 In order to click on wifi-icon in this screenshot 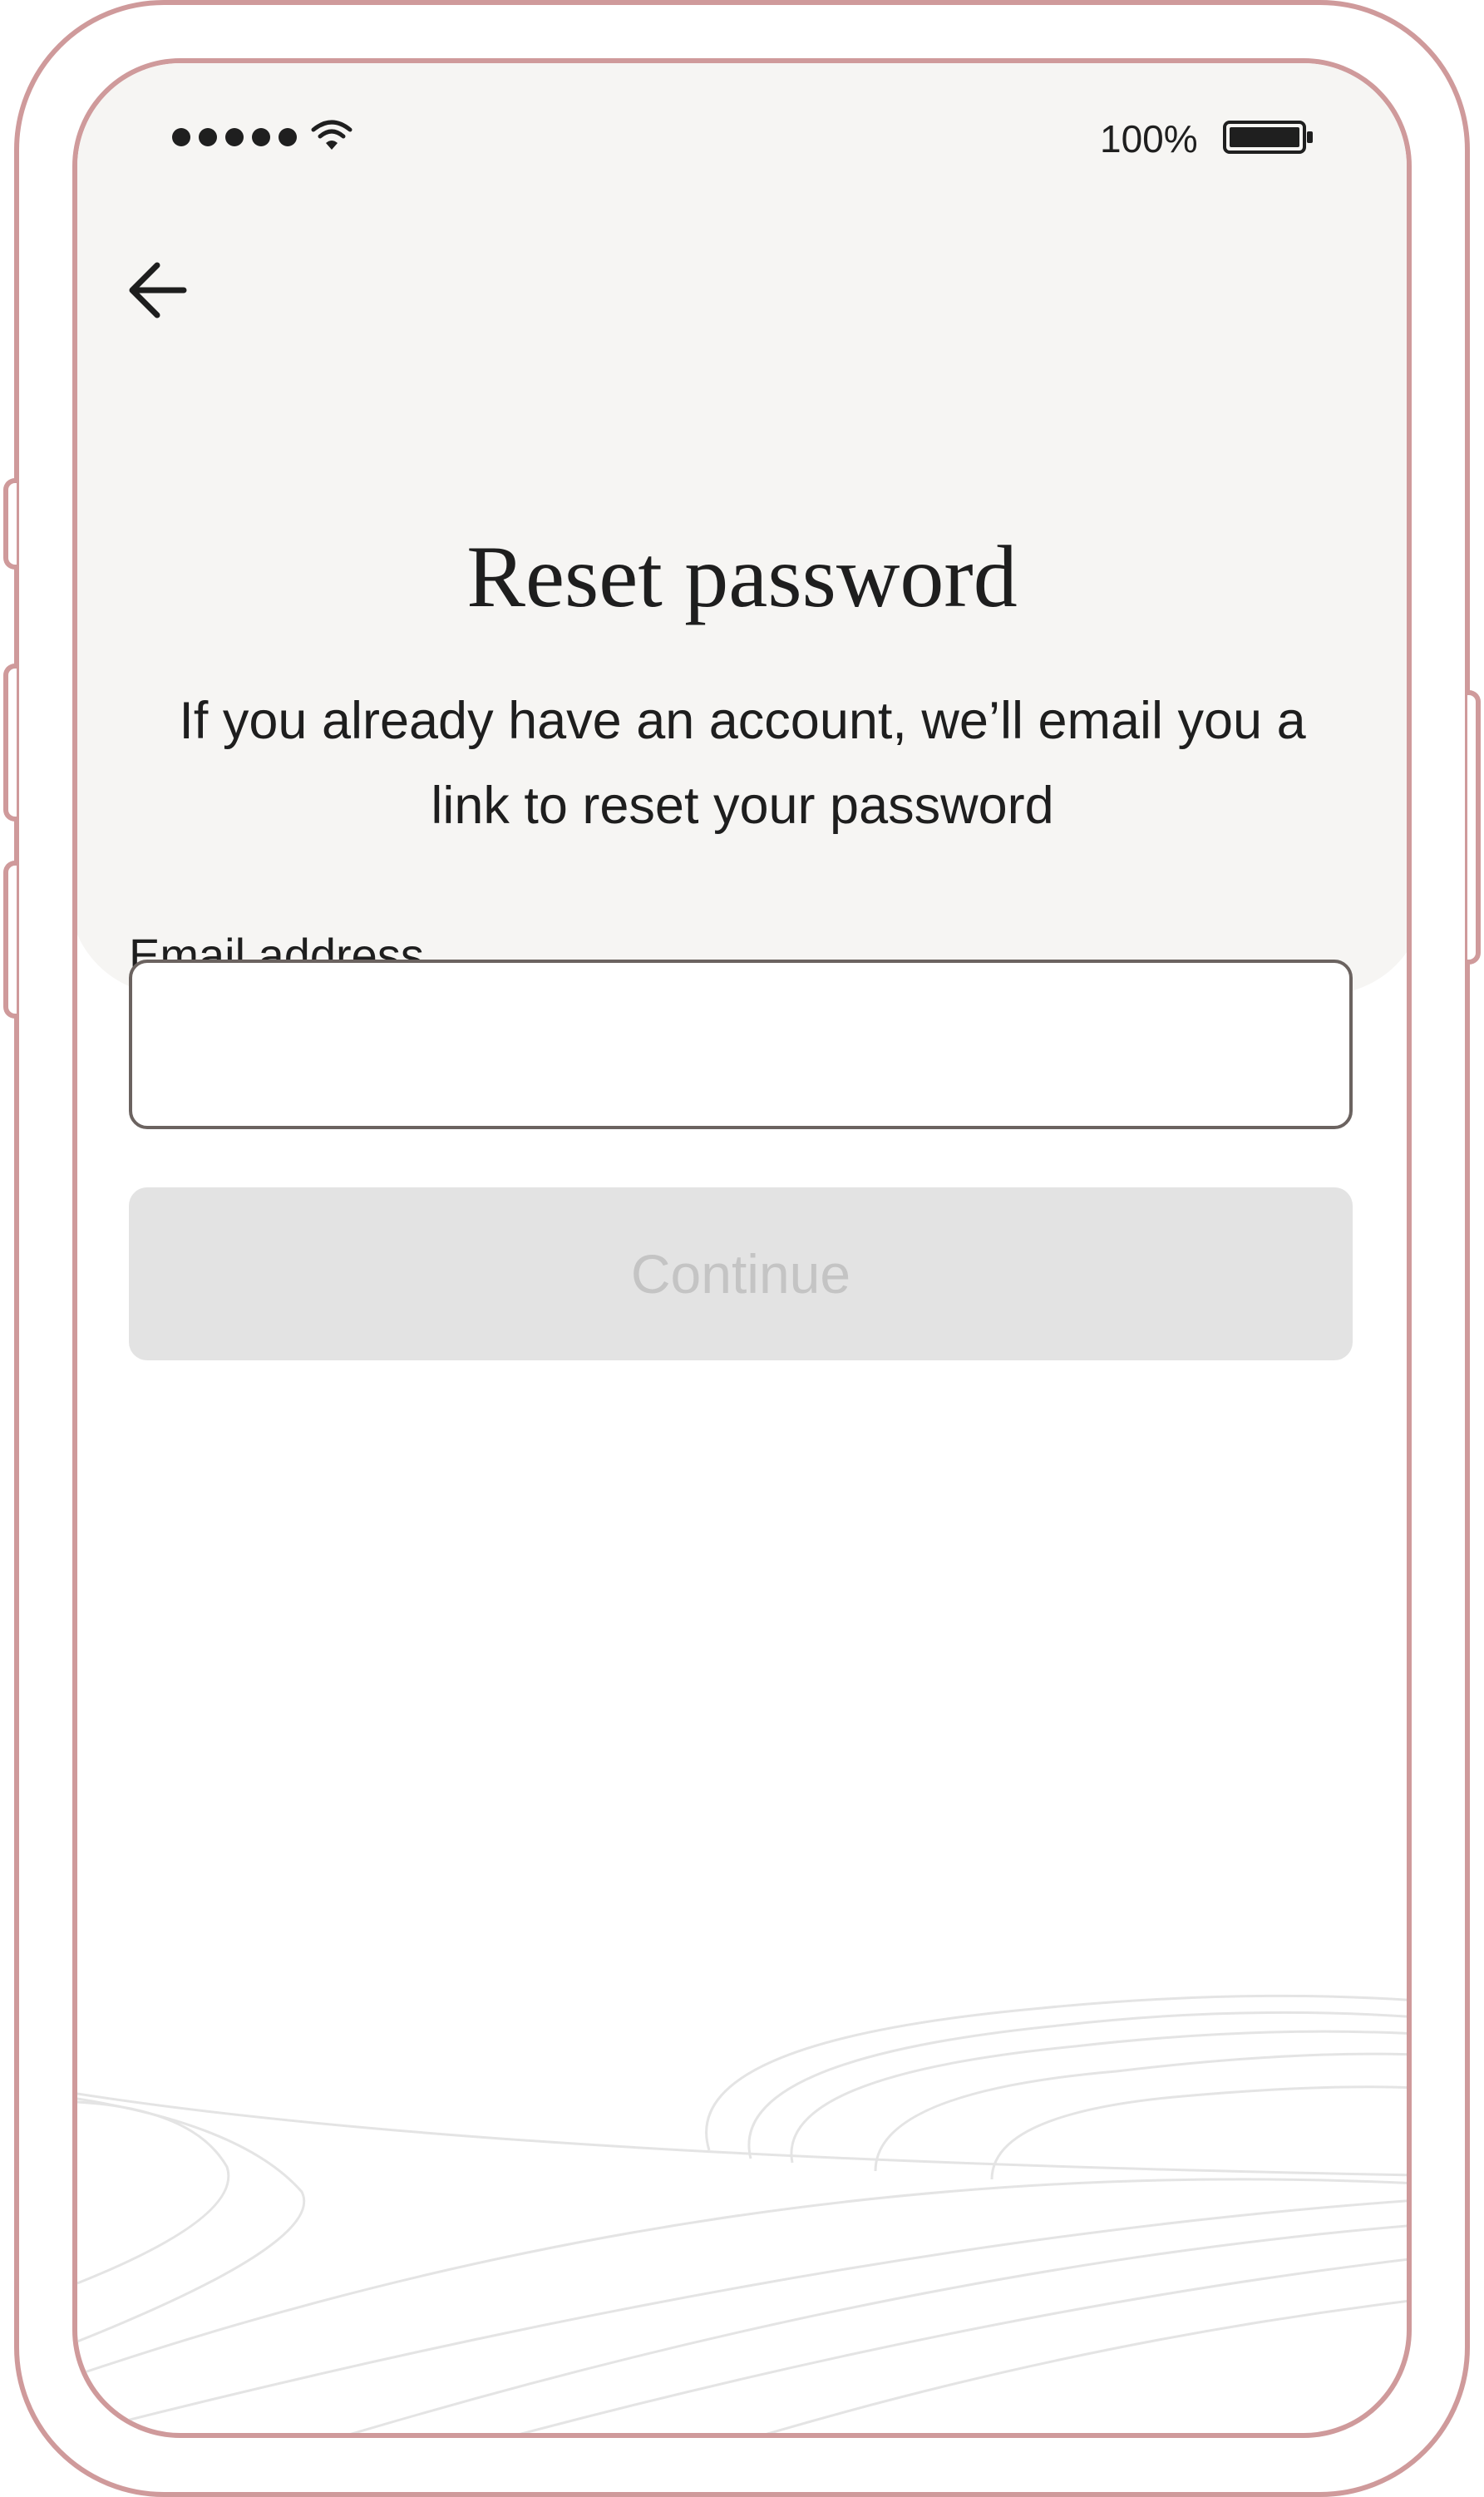, I will do `click(332, 135)`.